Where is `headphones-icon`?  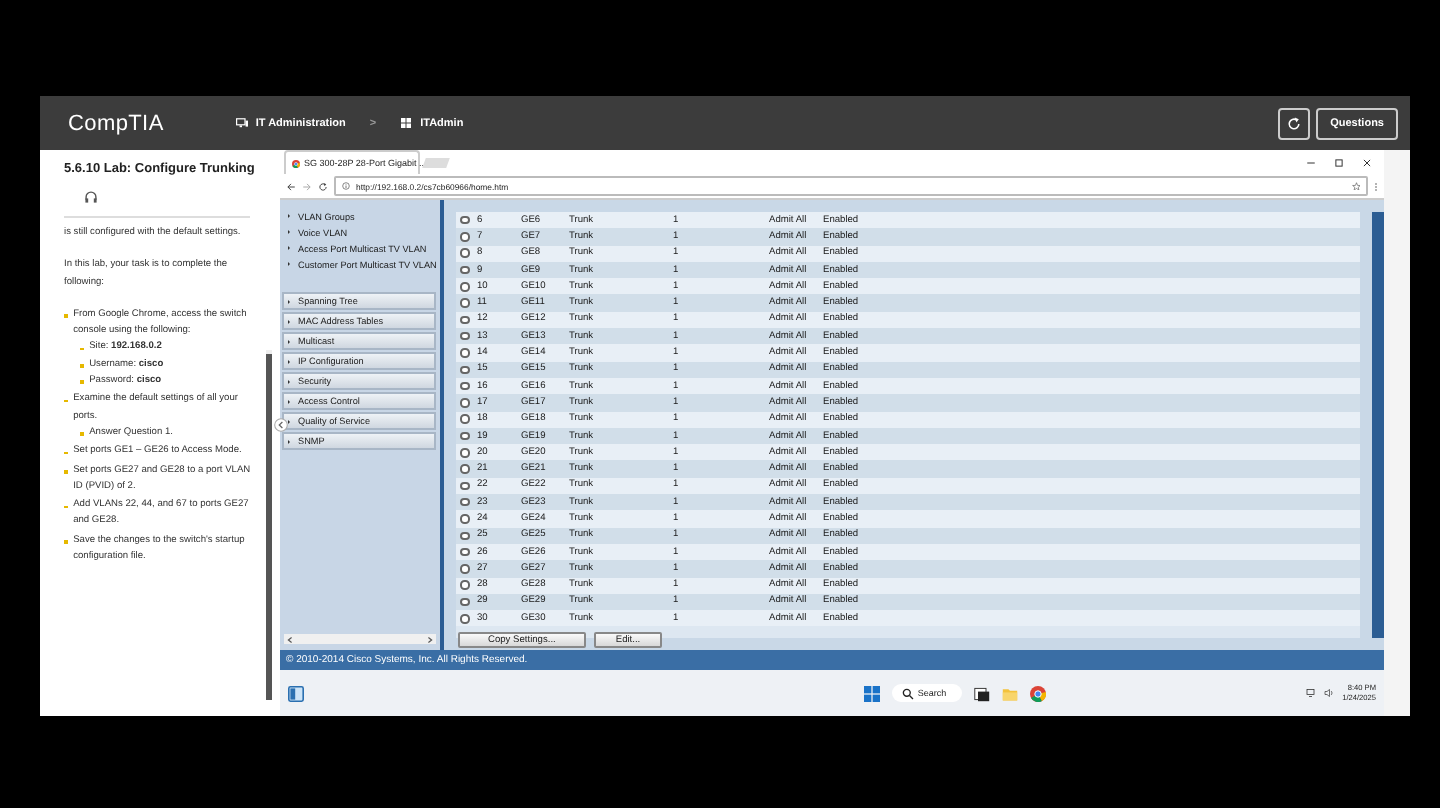
headphones-icon is located at coordinates (91, 197).